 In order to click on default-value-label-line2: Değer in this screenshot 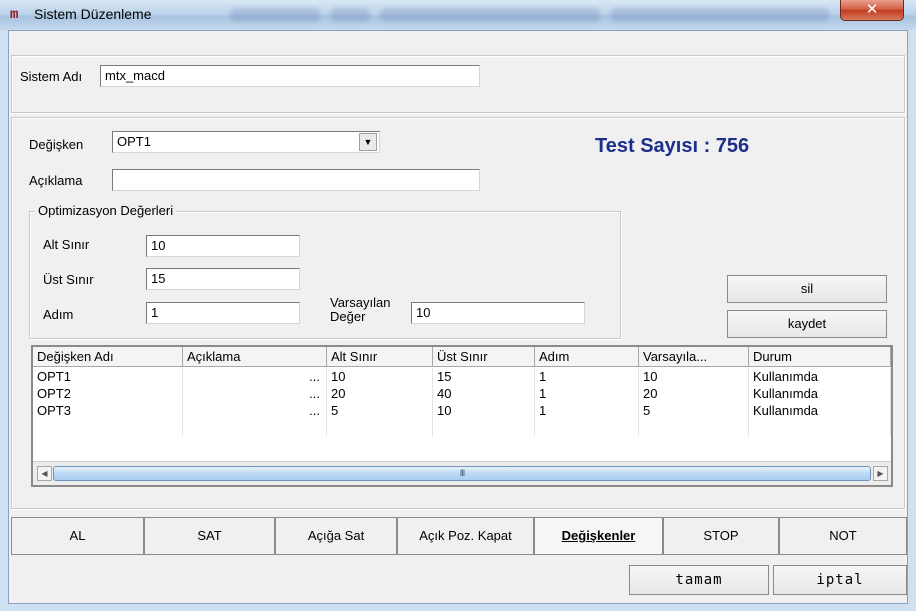, I will do `click(348, 316)`.